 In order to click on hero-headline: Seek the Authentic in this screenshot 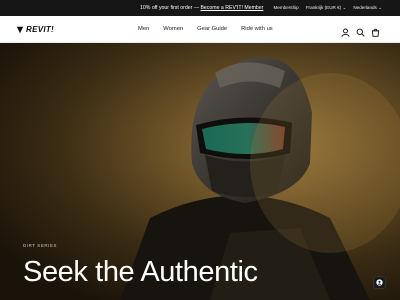, I will do `click(140, 272)`.